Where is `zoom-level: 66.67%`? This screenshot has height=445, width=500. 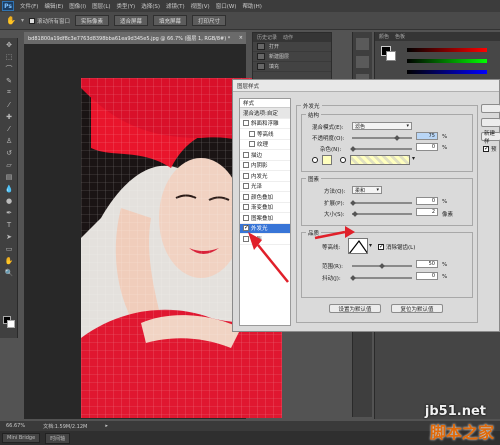
zoom-level: 66.67% is located at coordinates (15, 426).